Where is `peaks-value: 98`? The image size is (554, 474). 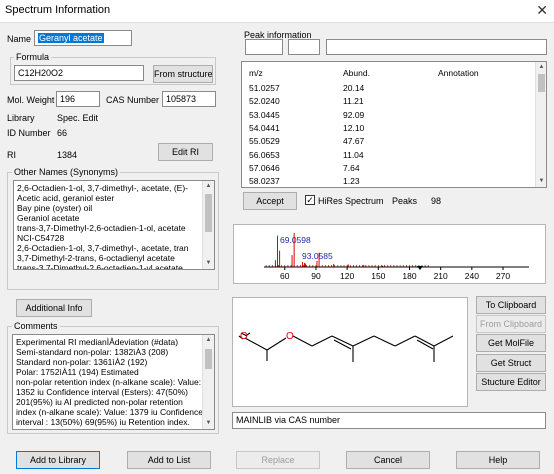
peaks-value: 98 is located at coordinates (436, 201).